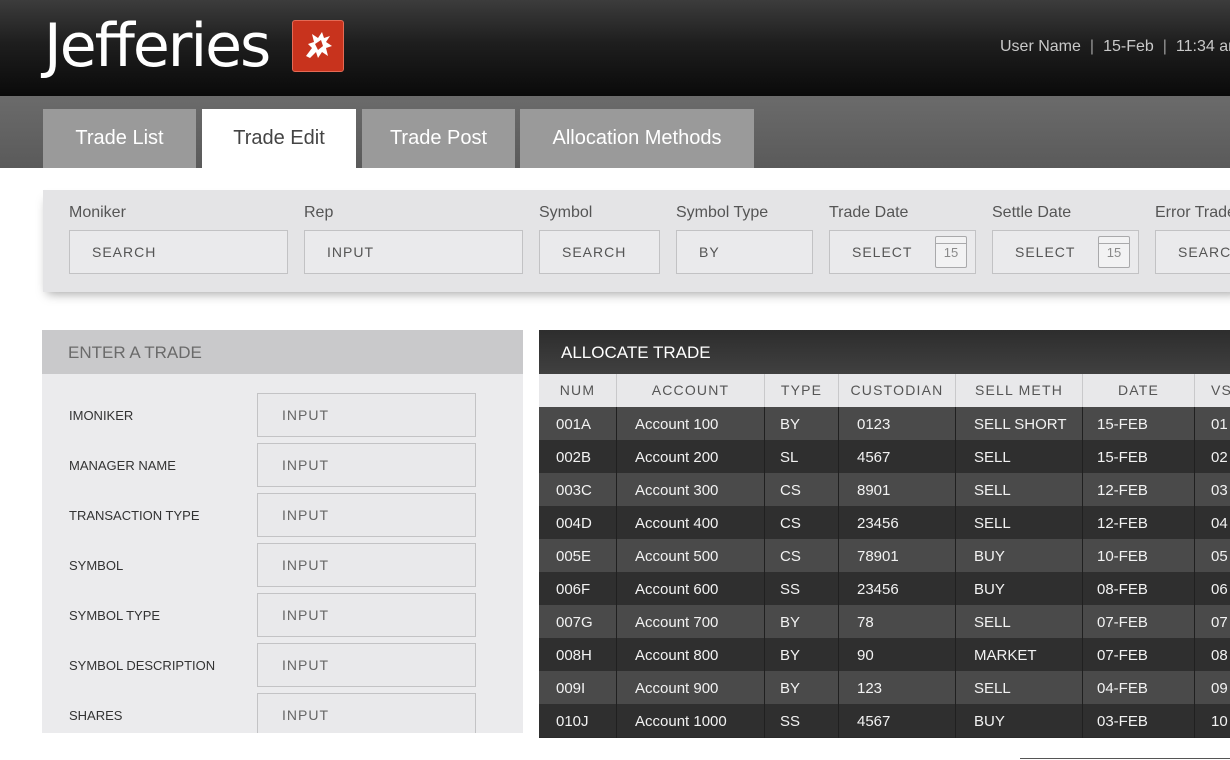 The width and height of the screenshot is (1230, 760). Describe the element at coordinates (1019, 390) in the screenshot. I see `column-header-sell-meth: SELL METH` at that location.